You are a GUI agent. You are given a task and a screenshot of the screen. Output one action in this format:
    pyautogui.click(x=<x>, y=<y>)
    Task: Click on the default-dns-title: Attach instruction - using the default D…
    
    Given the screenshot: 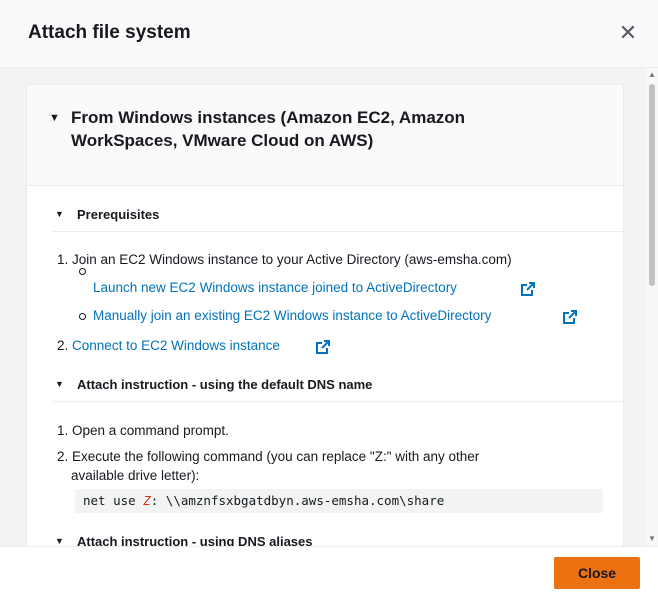 What is the action you would take?
    pyautogui.click(x=225, y=384)
    